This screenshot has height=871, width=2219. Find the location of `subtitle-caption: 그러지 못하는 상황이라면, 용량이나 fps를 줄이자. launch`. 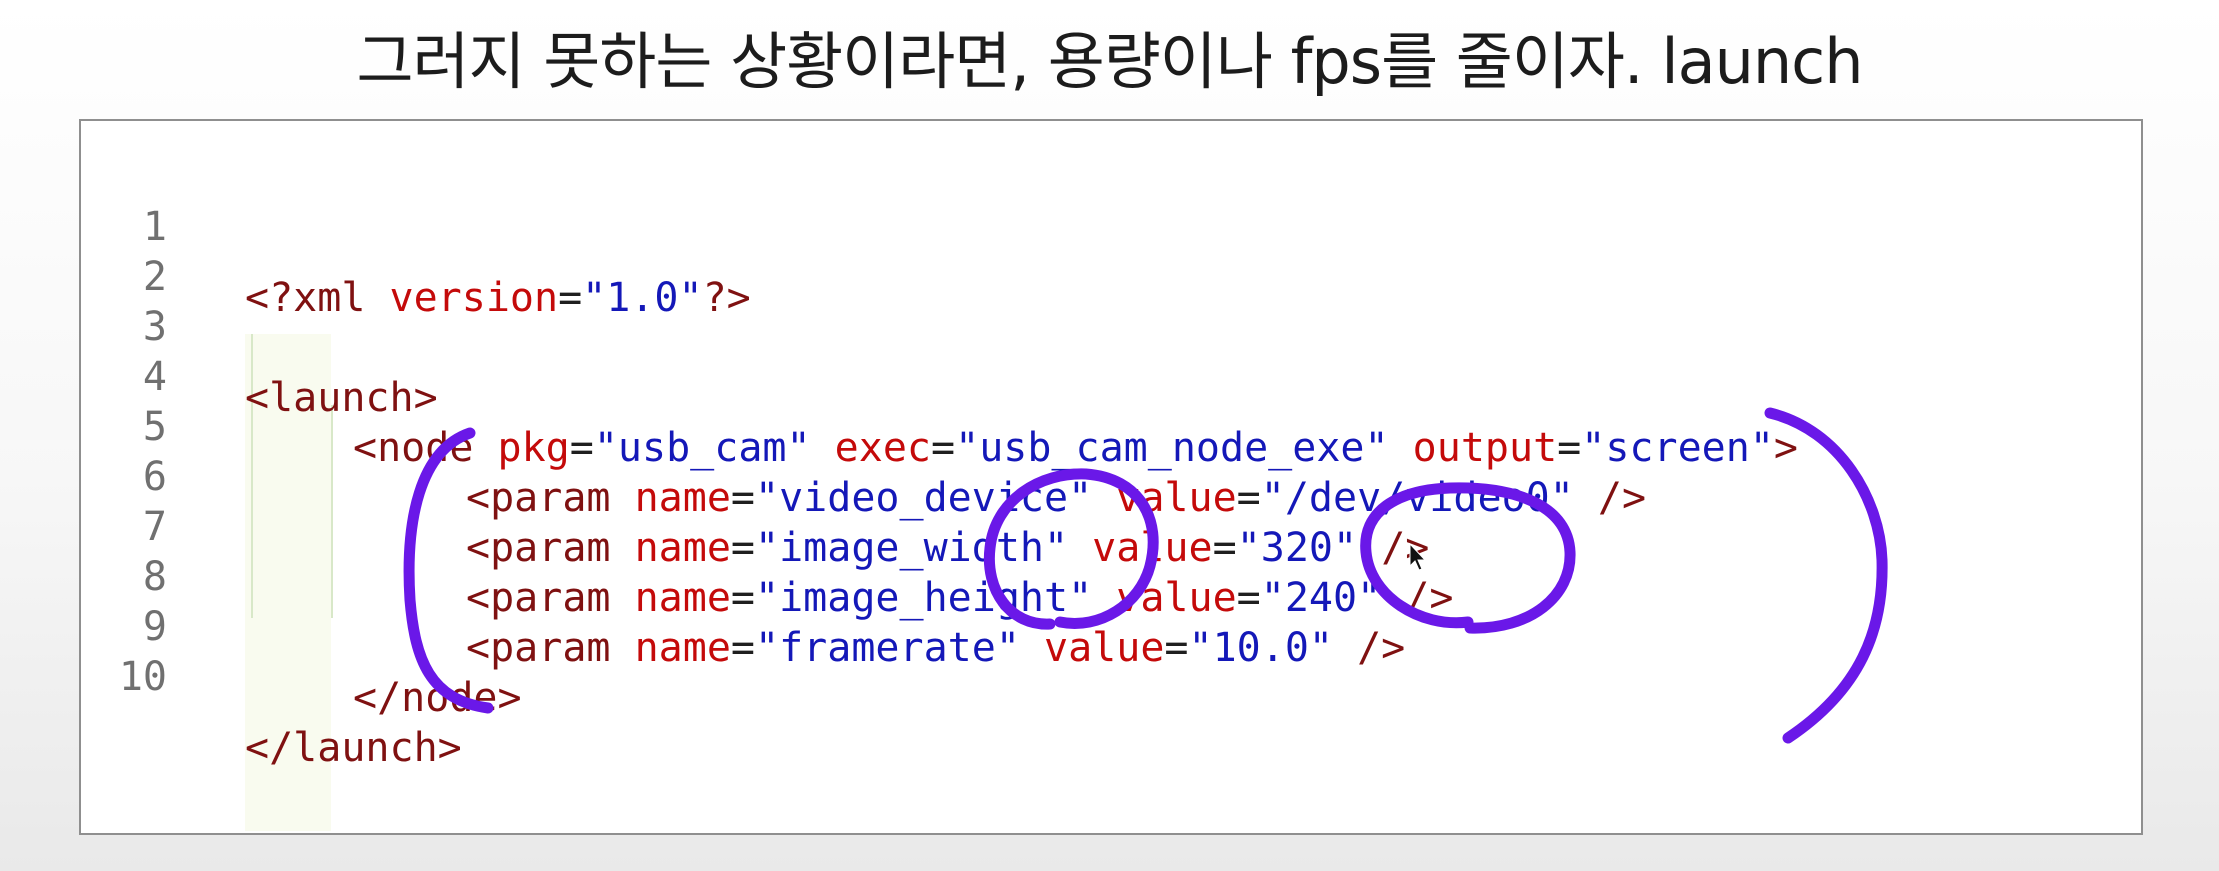

subtitle-caption: 그러지 못하는 상황이라면, 용량이나 fps를 줄이자. launch is located at coordinates (1109, 61).